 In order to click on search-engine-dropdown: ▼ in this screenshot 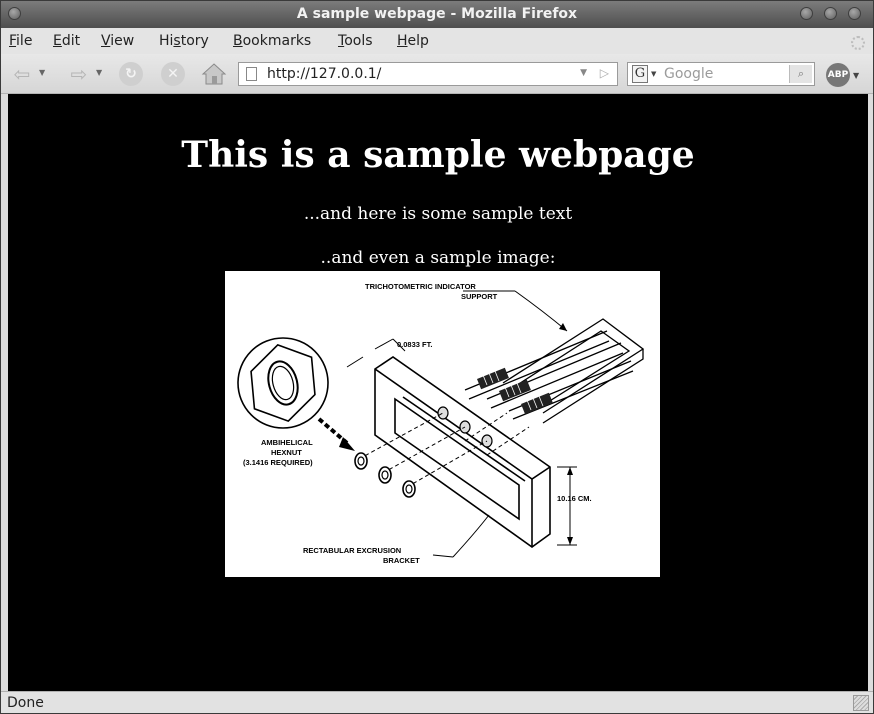, I will do `click(653, 74)`.